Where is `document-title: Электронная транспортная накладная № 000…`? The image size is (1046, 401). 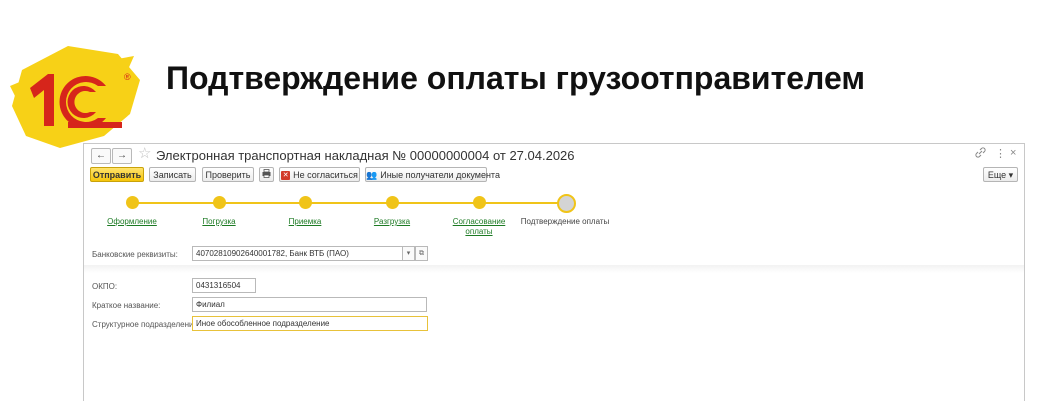 document-title: Электронная транспортная накладная № 000… is located at coordinates (365, 155).